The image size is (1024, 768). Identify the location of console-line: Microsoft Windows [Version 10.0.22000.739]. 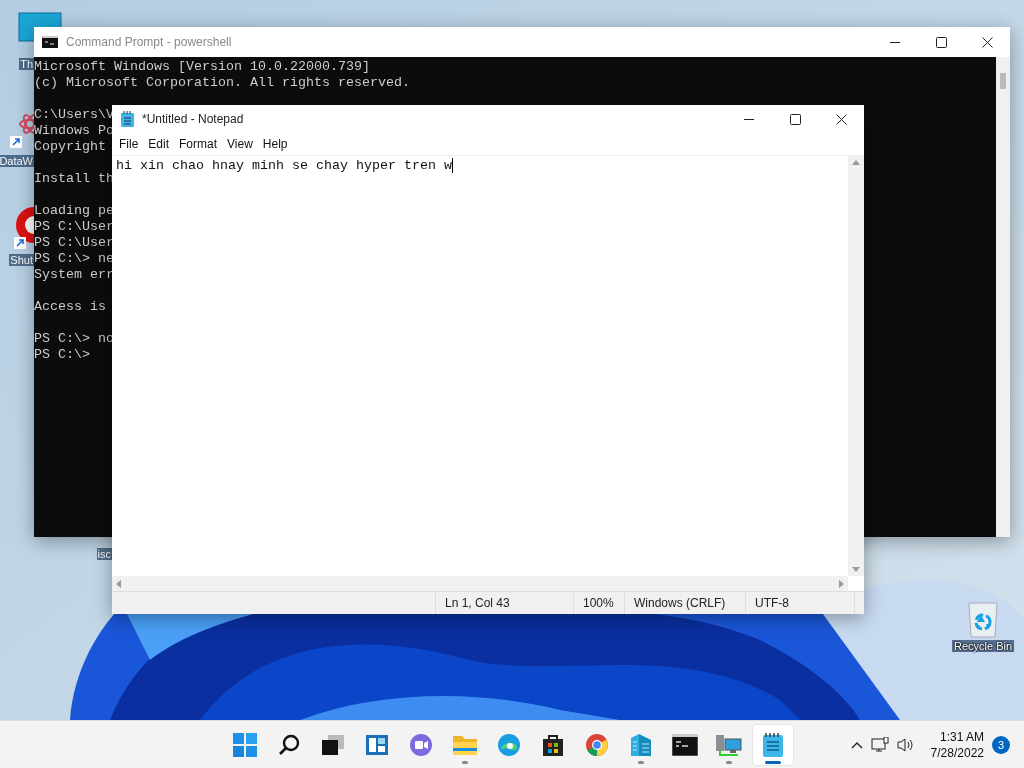
(202, 67).